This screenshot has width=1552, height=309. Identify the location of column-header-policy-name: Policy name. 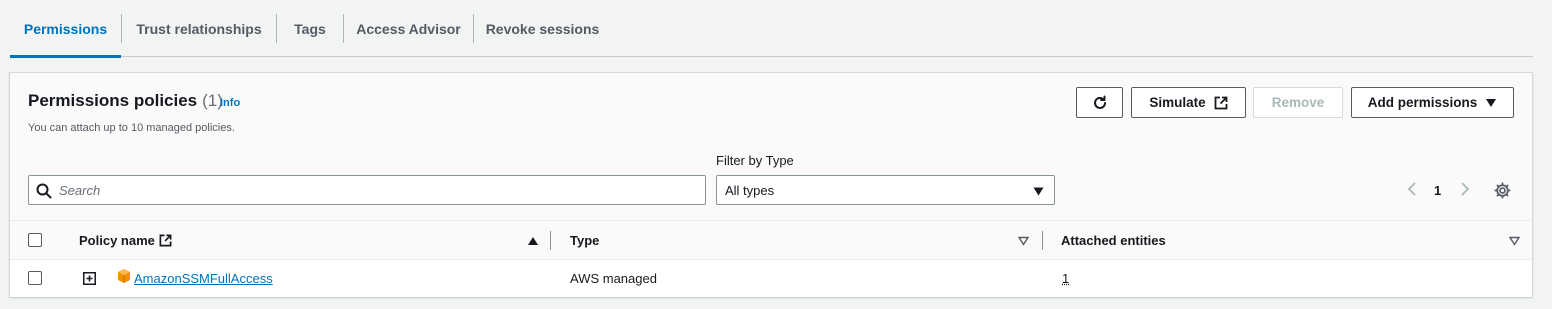
(125, 240).